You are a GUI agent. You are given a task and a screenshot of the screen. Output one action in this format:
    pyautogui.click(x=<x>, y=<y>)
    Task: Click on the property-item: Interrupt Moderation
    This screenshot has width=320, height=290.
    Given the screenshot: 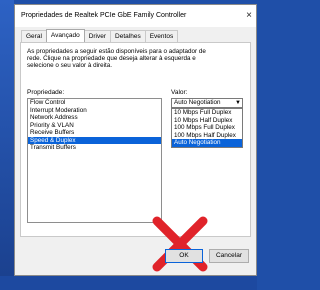 What is the action you would take?
    pyautogui.click(x=94, y=111)
    